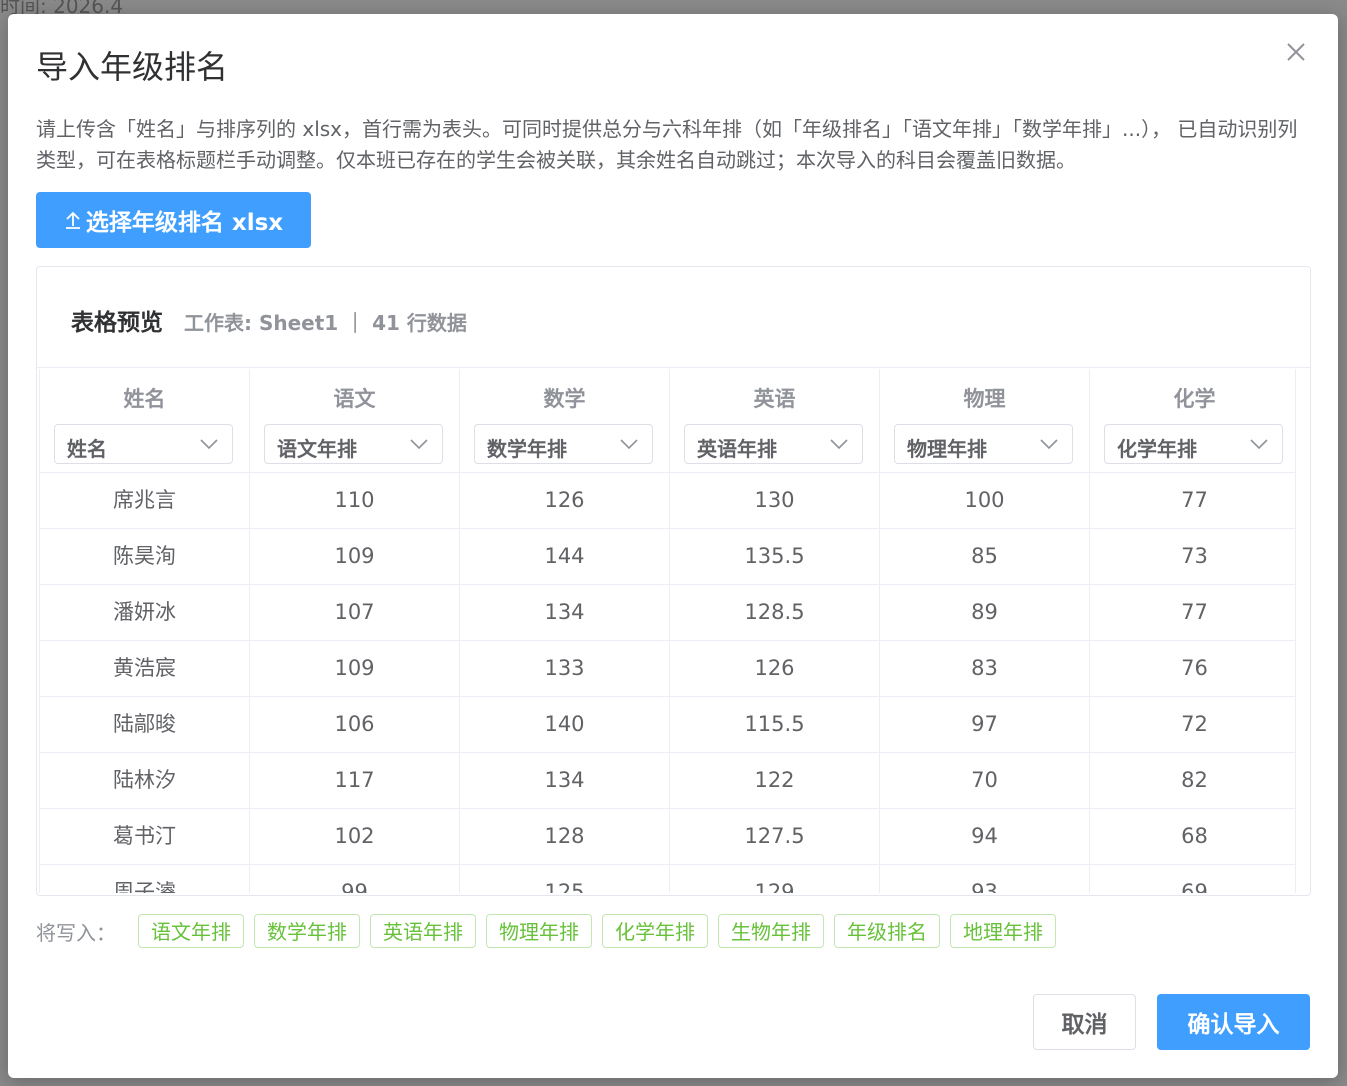 Image resolution: width=1347 pixels, height=1086 pixels. I want to click on table-row: 黄浩宸 109 133 126 83 76, so click(670, 669).